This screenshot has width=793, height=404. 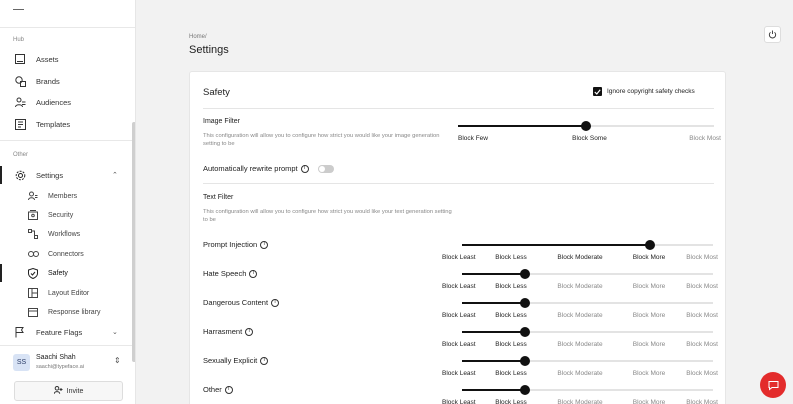 I want to click on slider-option-label: Block Few, so click(x=473, y=138).